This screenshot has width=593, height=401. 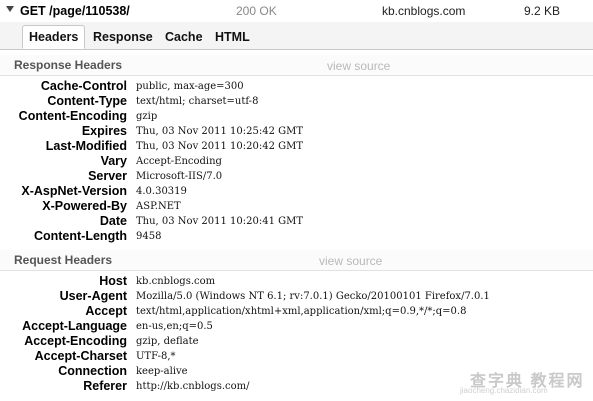 What do you see at coordinates (92, 371) in the screenshot?
I see `header-name: Connection` at bounding box center [92, 371].